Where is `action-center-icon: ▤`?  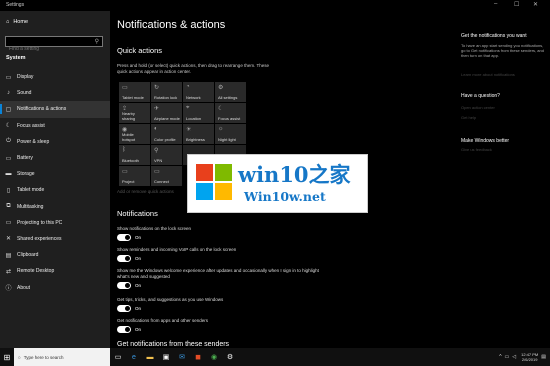 action-center-icon: ▤ is located at coordinates (543, 357).